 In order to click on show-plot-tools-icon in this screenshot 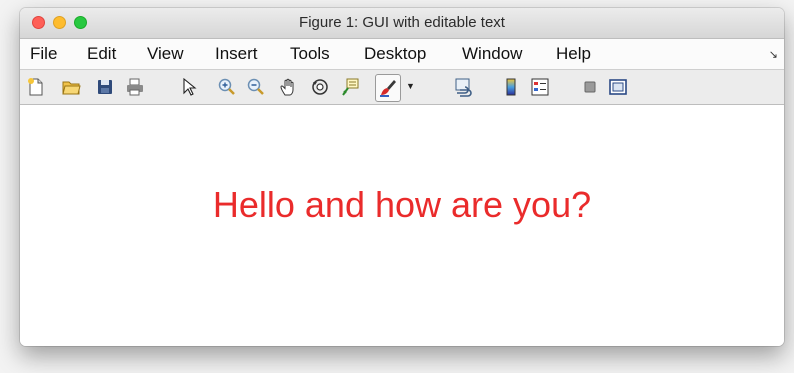, I will do `click(618, 87)`.